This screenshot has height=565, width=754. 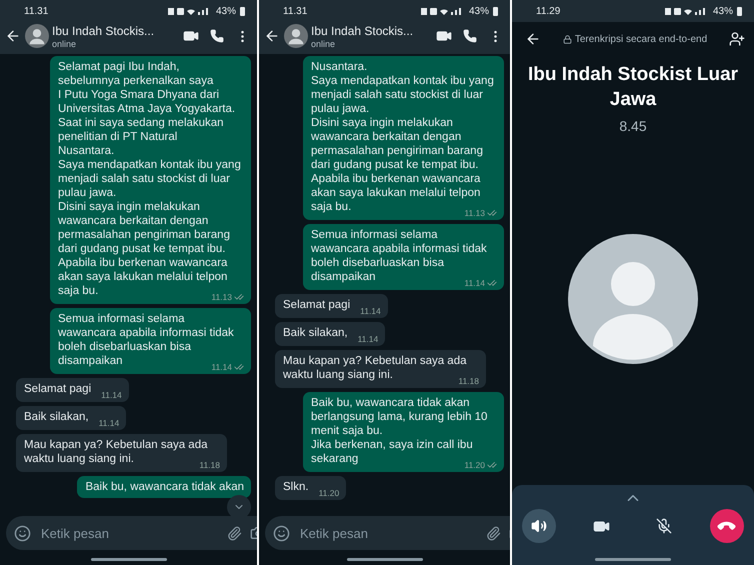 What do you see at coordinates (567, 39) in the screenshot?
I see `lock-icon` at bounding box center [567, 39].